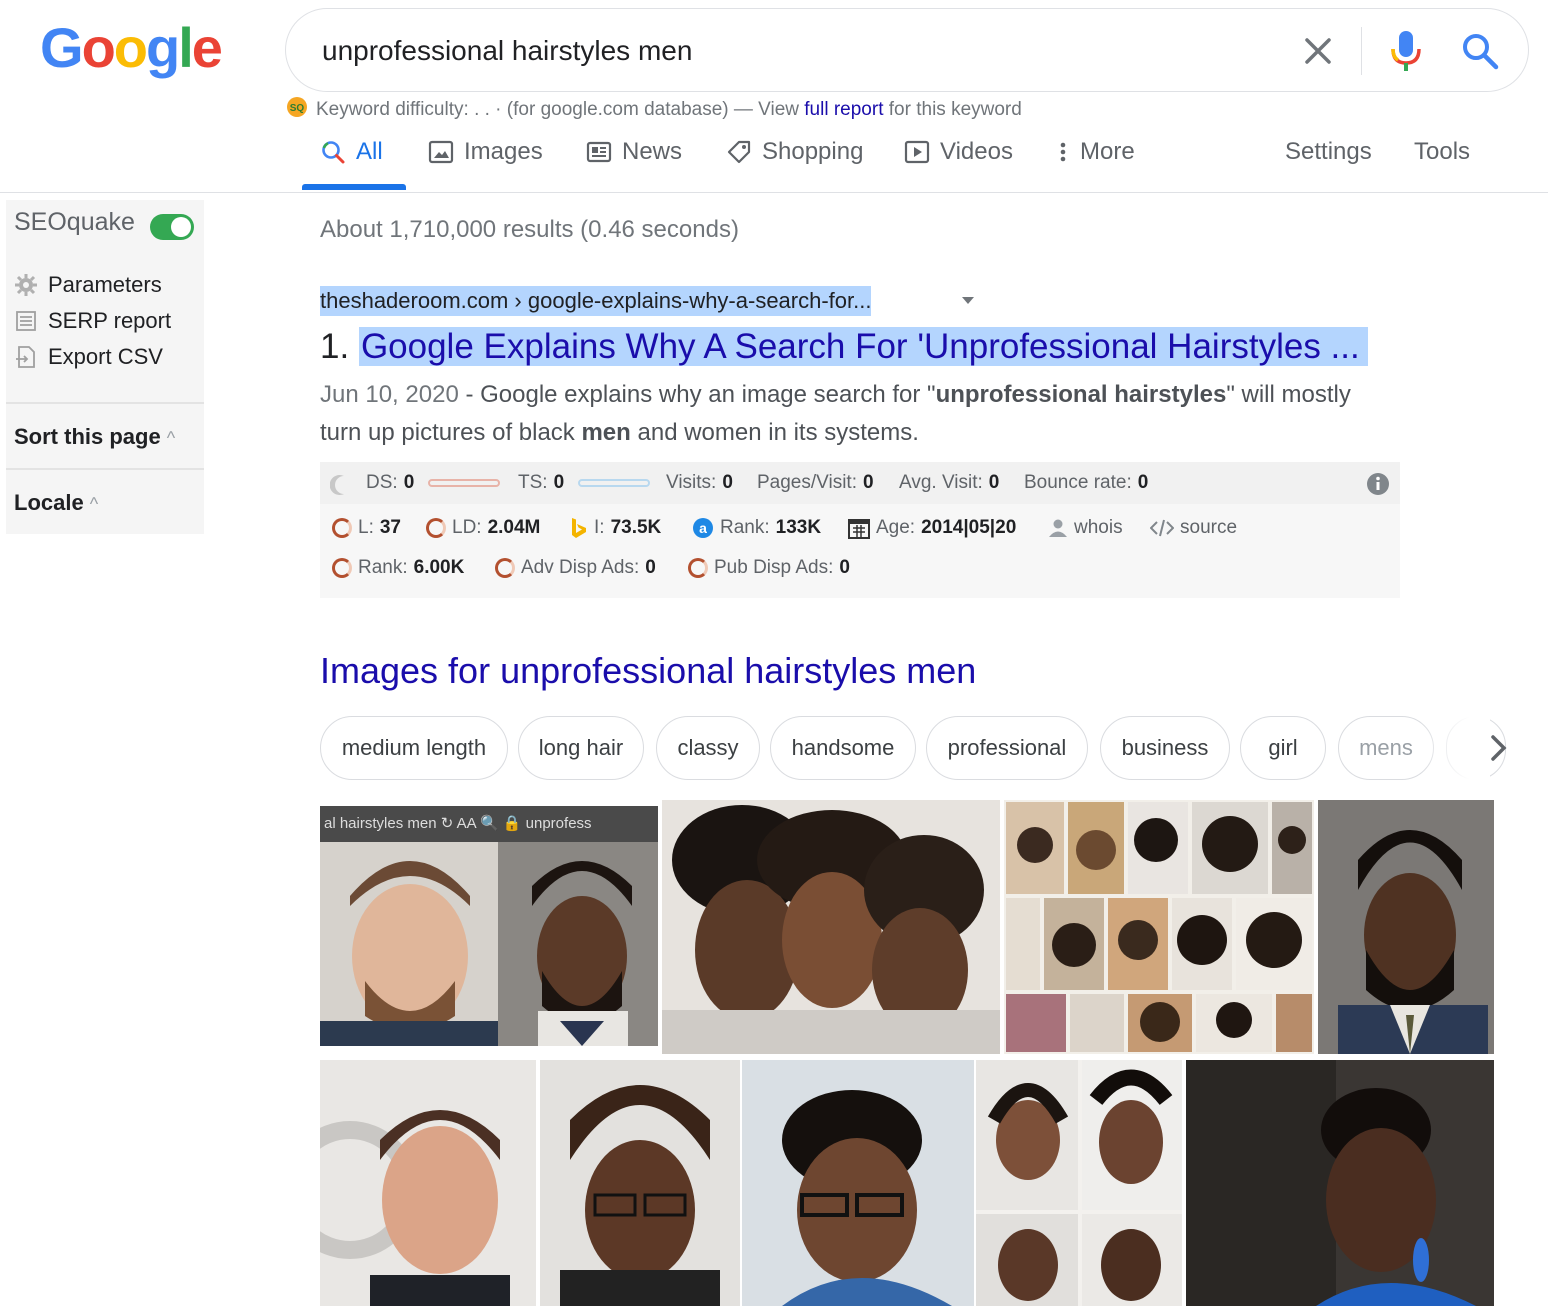  What do you see at coordinates (968, 300) in the screenshot?
I see `caret-down-icon` at bounding box center [968, 300].